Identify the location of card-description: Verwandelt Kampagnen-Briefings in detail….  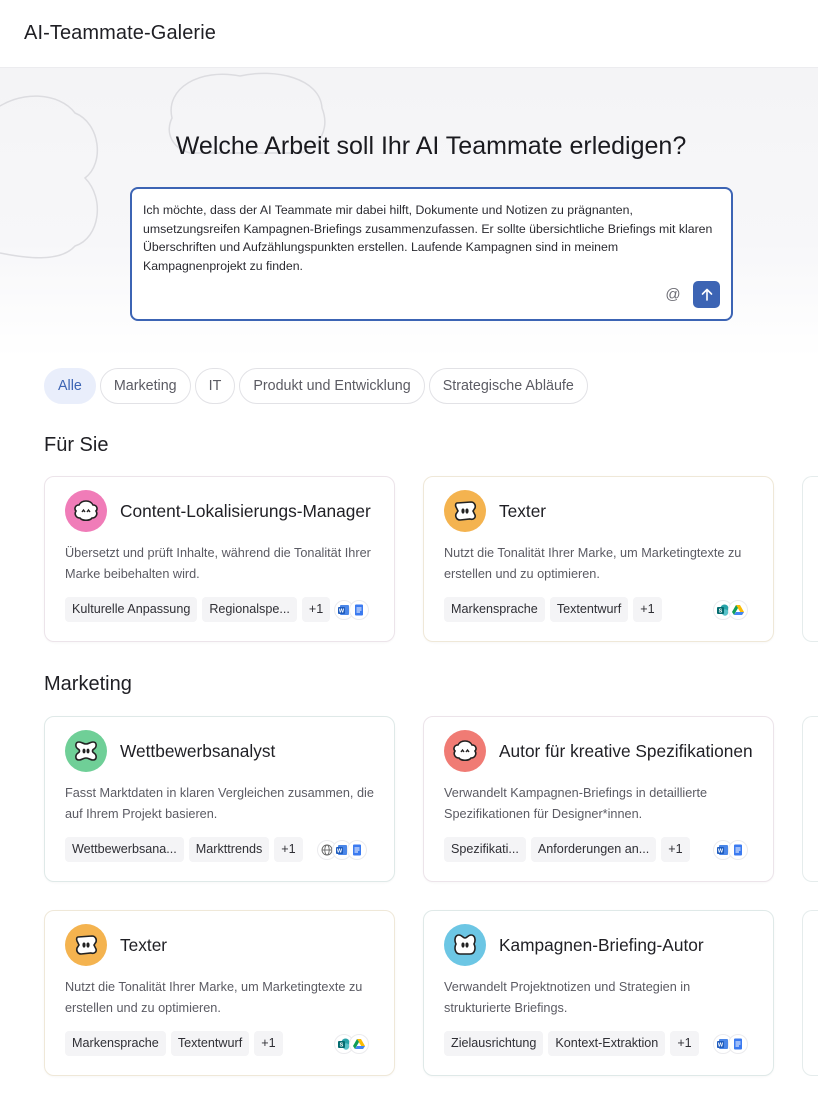
(576, 803).